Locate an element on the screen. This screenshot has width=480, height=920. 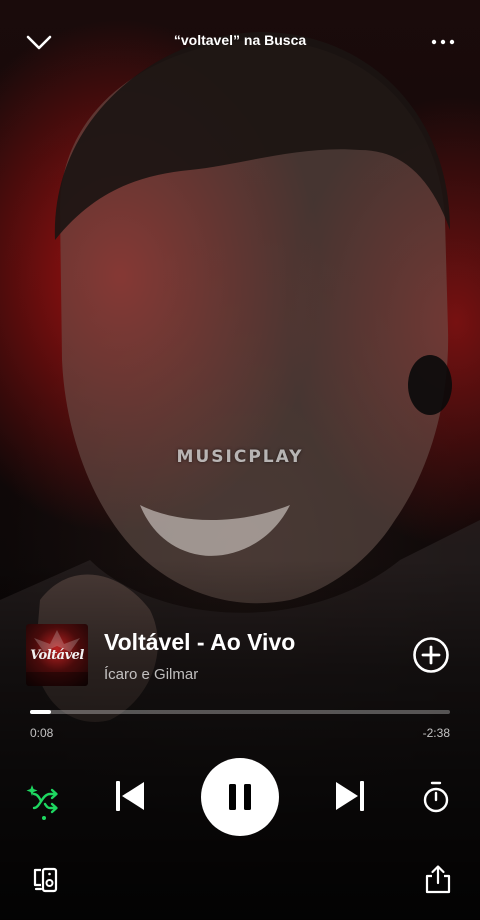
progress-bar is located at coordinates (240, 712).